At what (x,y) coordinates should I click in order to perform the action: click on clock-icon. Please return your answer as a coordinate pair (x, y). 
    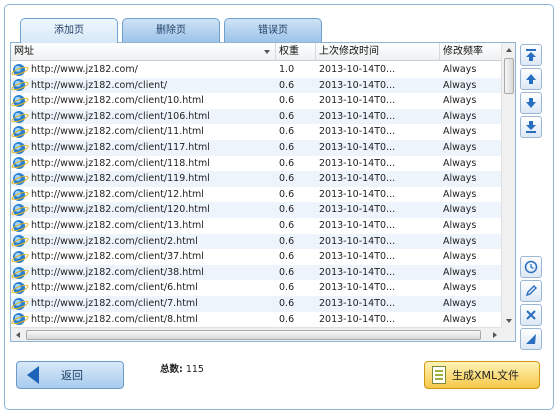
    Looking at the image, I should click on (531, 267).